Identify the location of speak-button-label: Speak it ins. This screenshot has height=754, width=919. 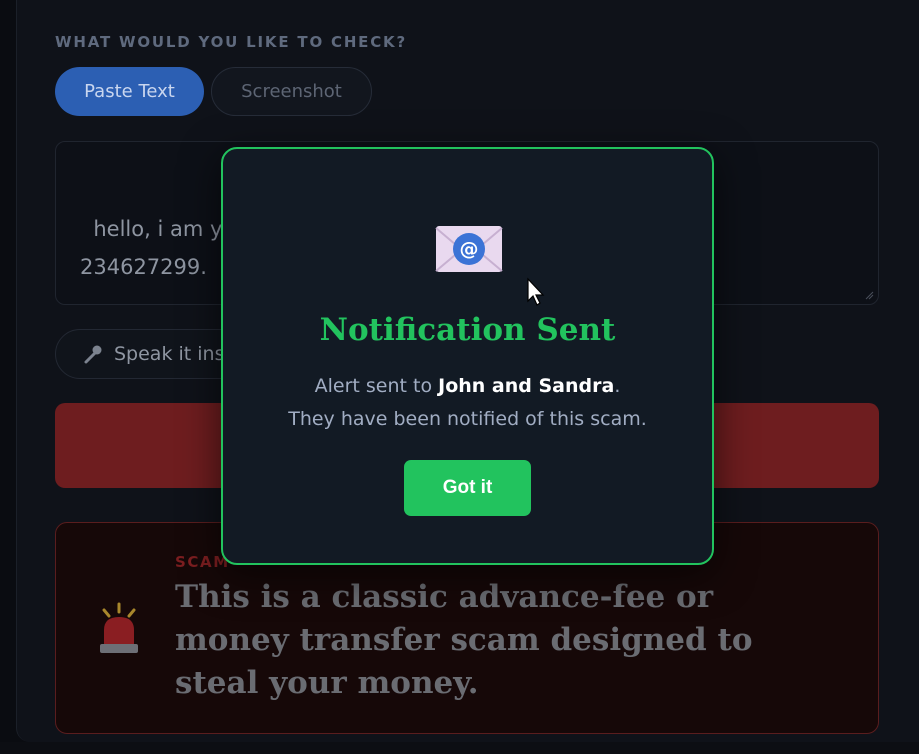
(169, 354).